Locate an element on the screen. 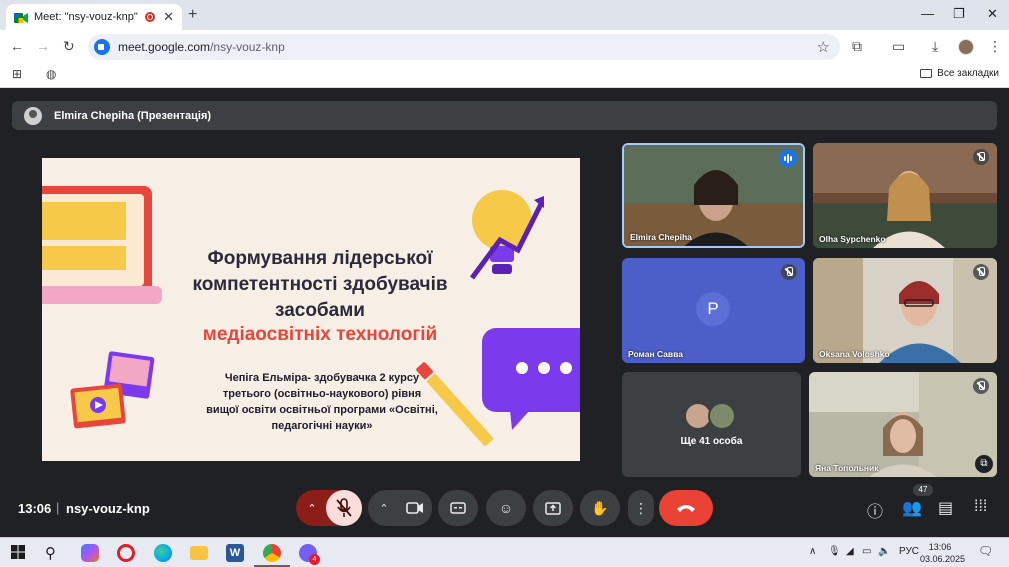 The height and width of the screenshot is (567, 1009). file-explorer-icon is located at coordinates (199, 553).